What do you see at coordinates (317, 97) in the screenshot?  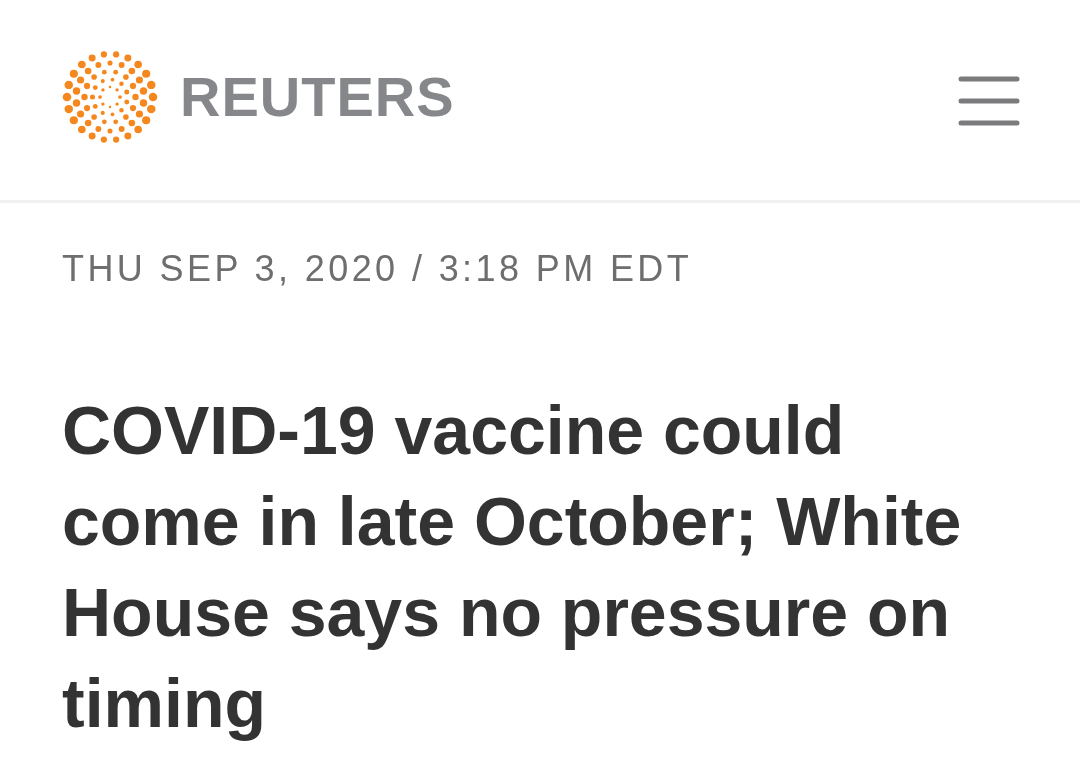 I see `brand-name: REUTERS` at bounding box center [317, 97].